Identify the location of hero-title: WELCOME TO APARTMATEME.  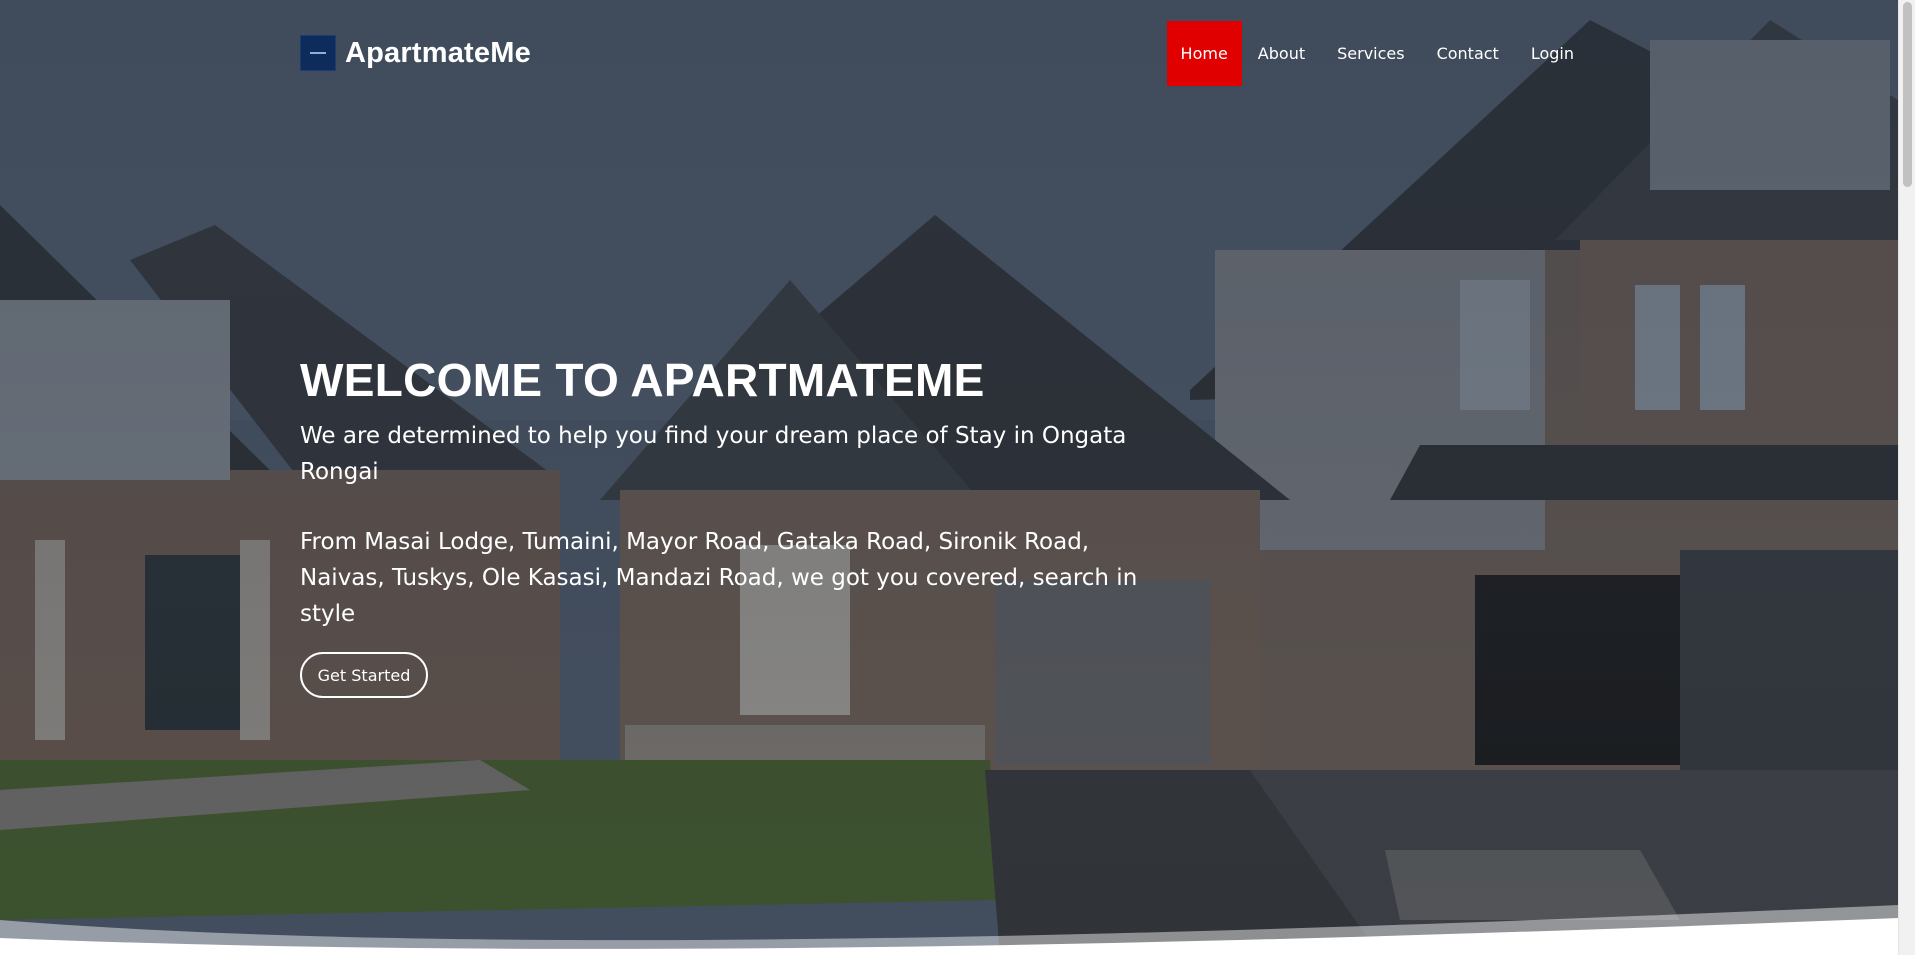
(642, 380).